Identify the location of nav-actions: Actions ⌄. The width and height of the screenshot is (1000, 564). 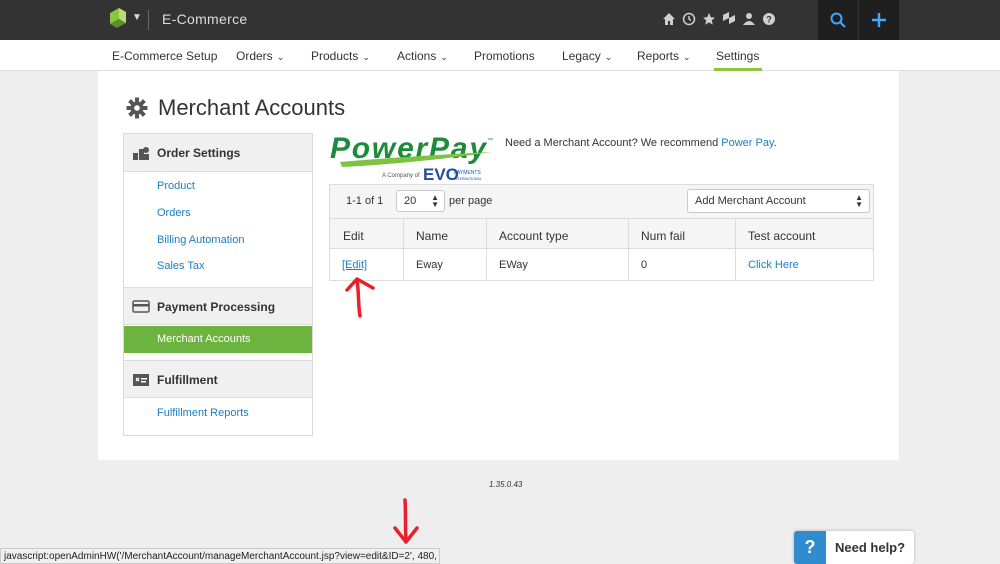
(422, 56).